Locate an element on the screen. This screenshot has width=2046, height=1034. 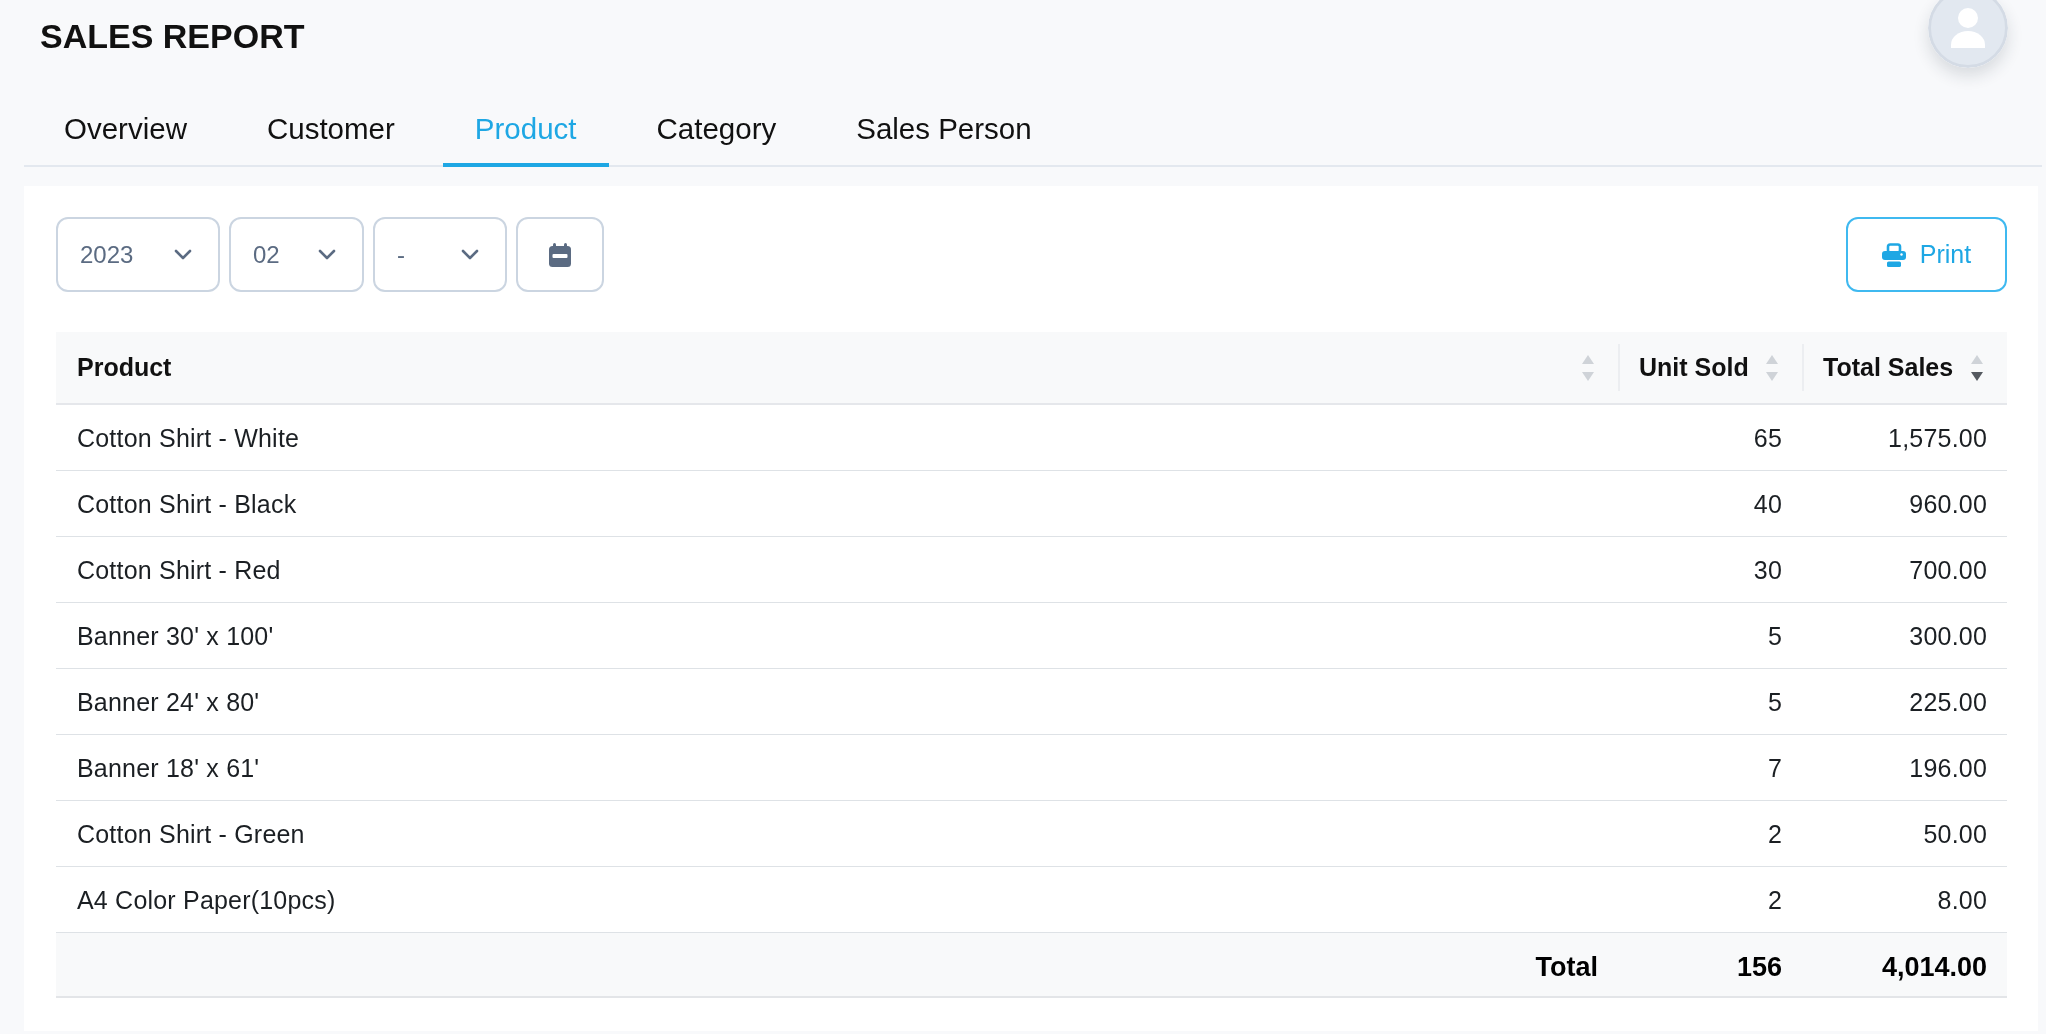
table-cell: Cotton Shirt - Red is located at coordinates (837, 569).